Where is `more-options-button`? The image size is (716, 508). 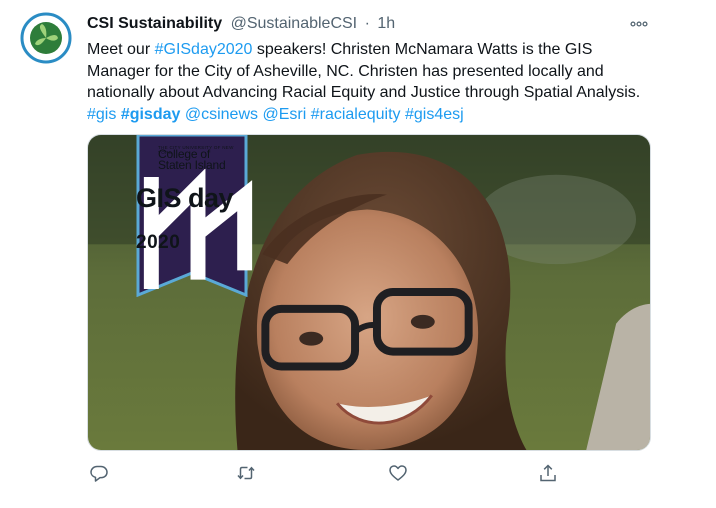 more-options-button is located at coordinates (639, 24).